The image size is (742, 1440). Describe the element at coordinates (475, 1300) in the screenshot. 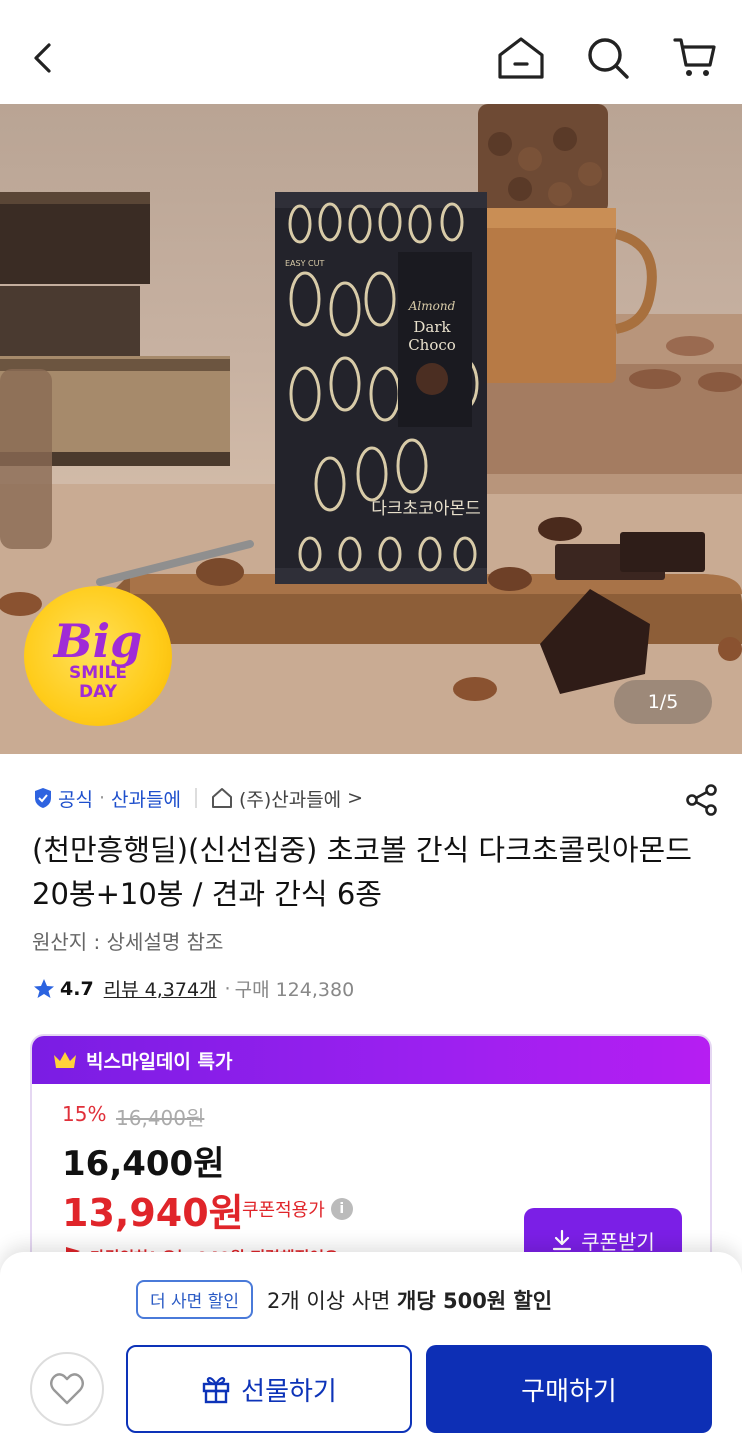

I see `multi-buy-text-bold: 개당 500원 할인` at that location.